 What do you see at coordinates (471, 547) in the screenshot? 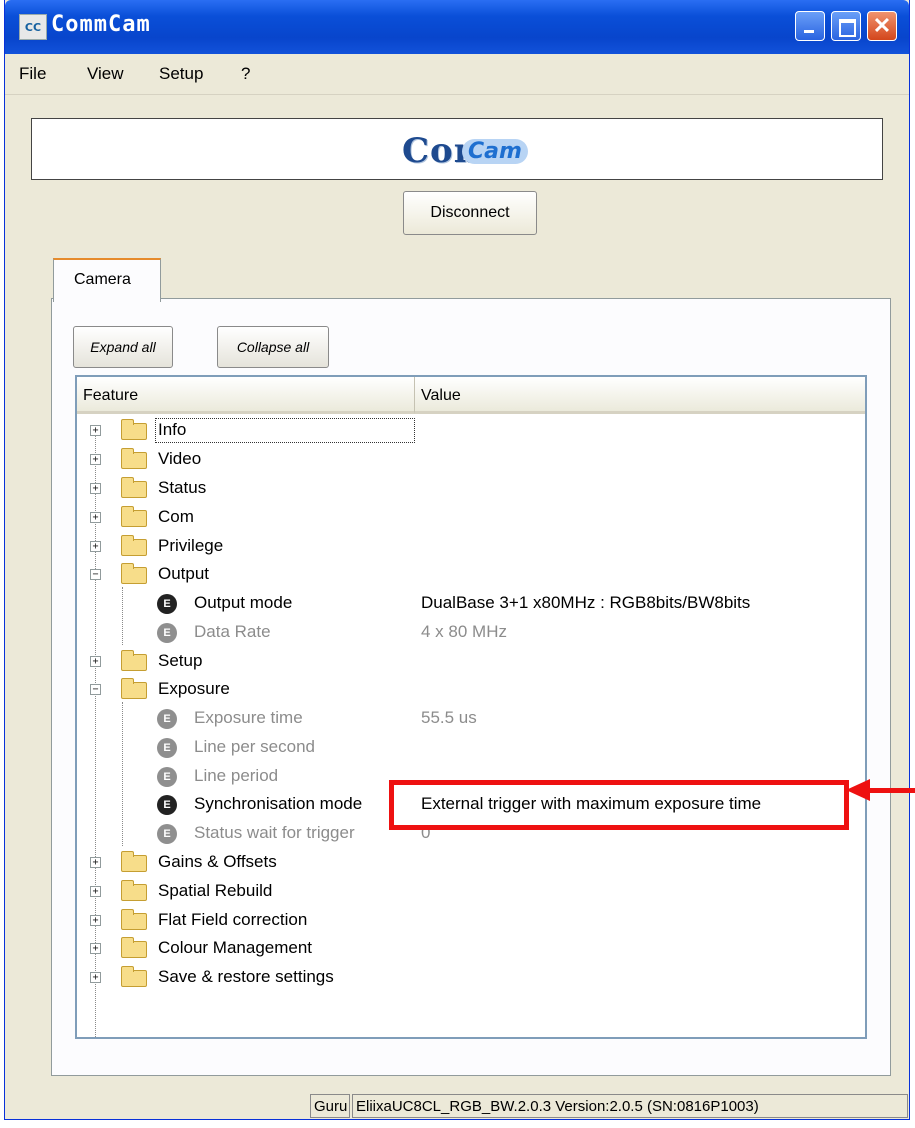
I see `tree-item-privilege: + Privilege` at bounding box center [471, 547].